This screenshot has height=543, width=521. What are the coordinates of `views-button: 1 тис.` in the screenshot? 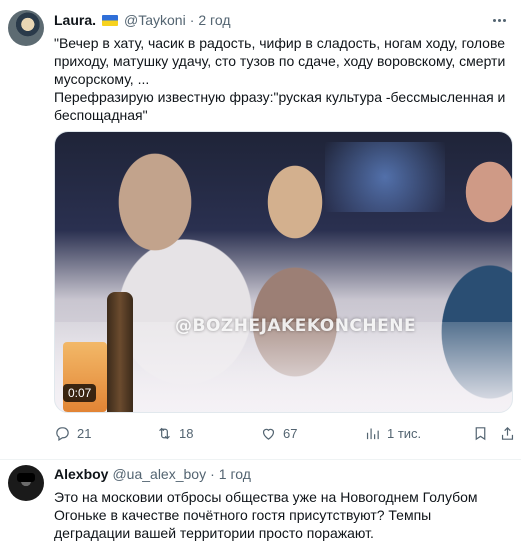 It's located at (392, 433).